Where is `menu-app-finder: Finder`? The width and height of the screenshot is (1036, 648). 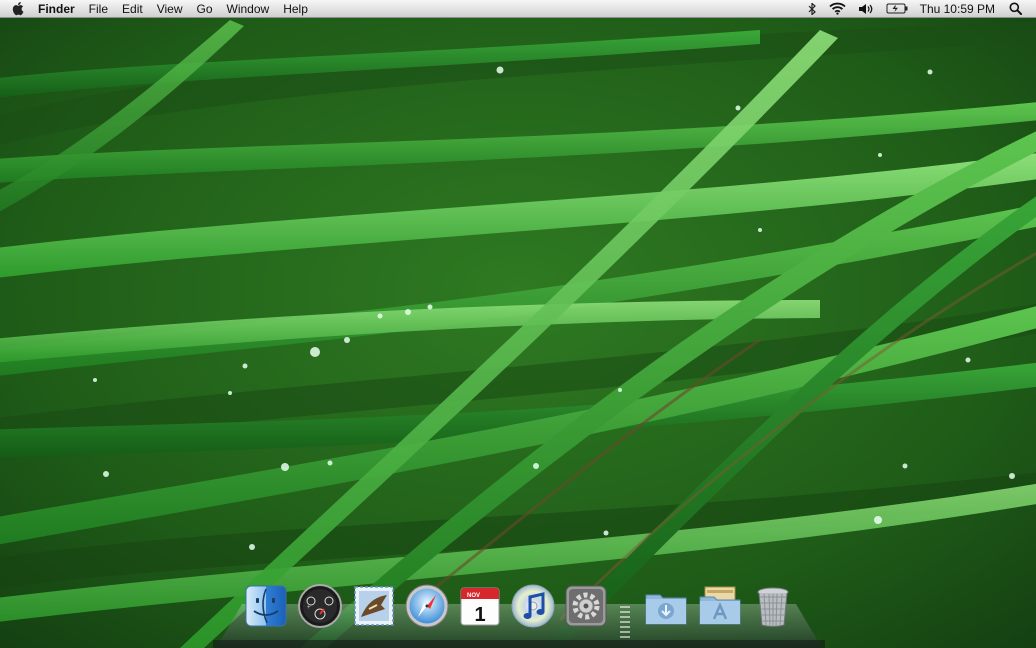 menu-app-finder: Finder is located at coordinates (58, 9).